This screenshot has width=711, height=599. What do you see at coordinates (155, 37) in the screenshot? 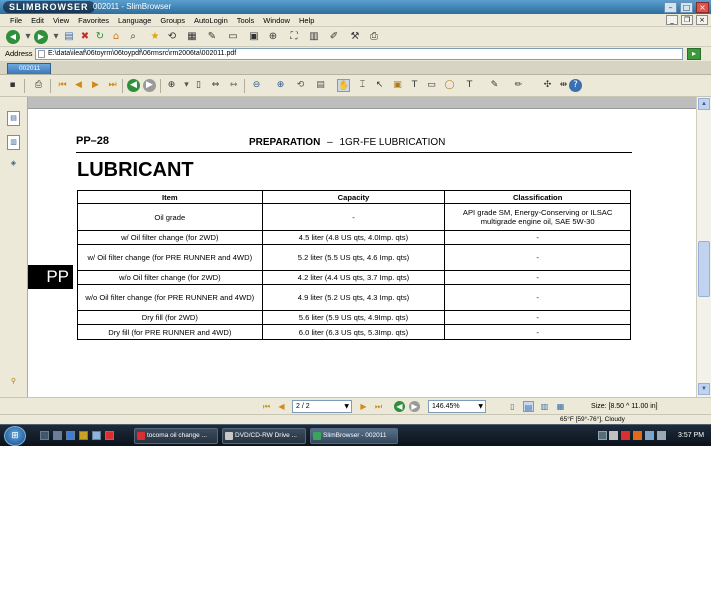
I see `favorites-star-icon: ★` at bounding box center [155, 37].